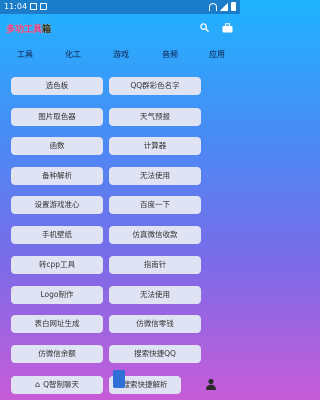 The height and width of the screenshot is (400, 320). What do you see at coordinates (61, 384) in the screenshot?
I see `chat-button-label: Q智制聊天` at bounding box center [61, 384].